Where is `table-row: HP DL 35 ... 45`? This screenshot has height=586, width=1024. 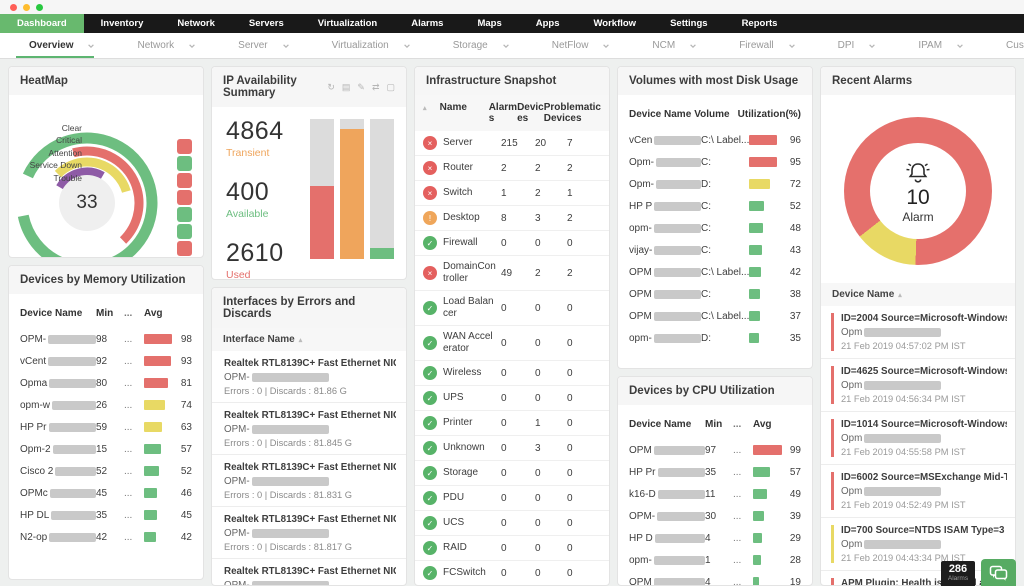 table-row: HP DL 35 ... 45 is located at coordinates (106, 515).